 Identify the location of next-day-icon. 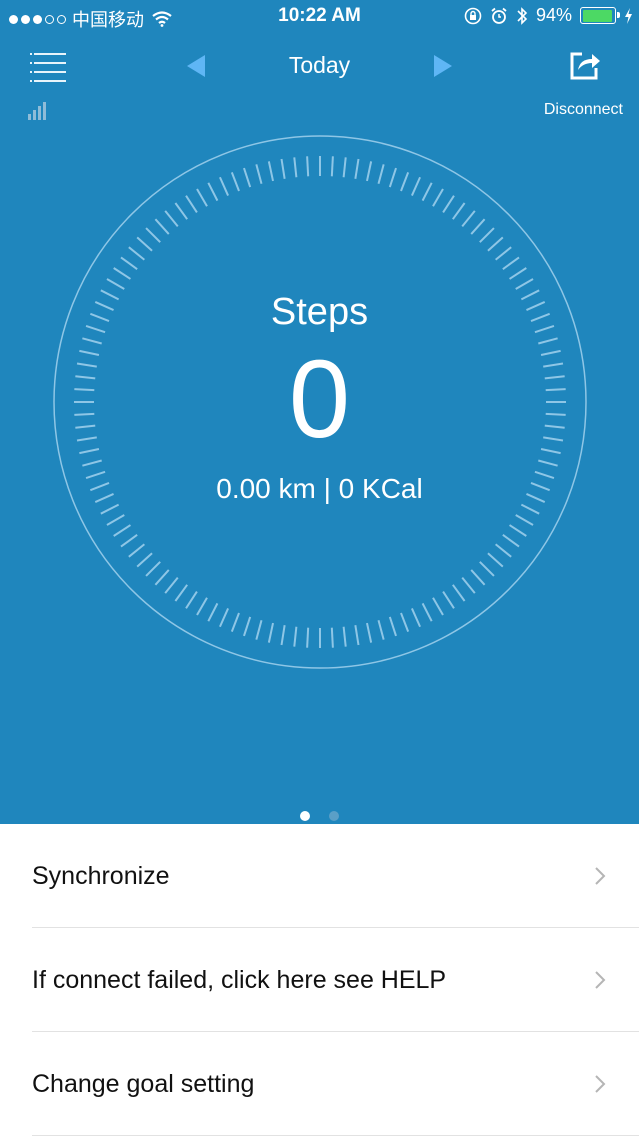
(443, 66).